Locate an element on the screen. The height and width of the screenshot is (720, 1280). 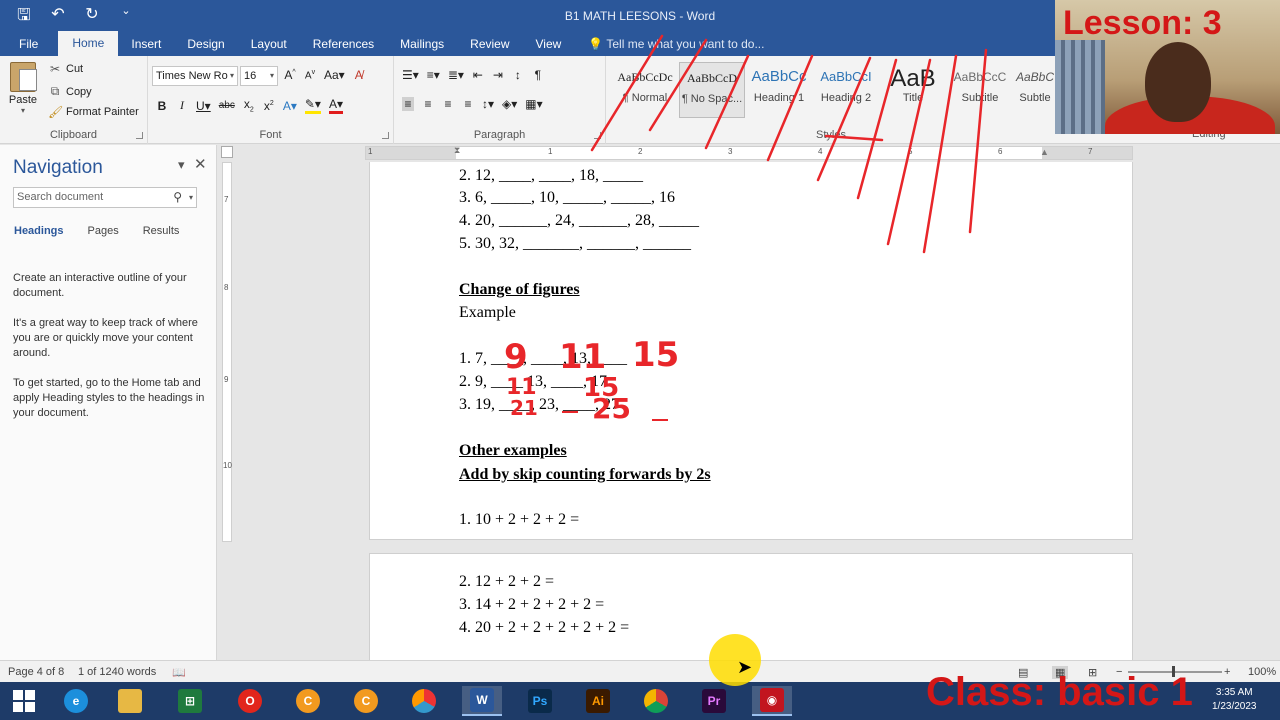
font-name-box: Times New Ro ▾ is located at coordinates (195, 76).